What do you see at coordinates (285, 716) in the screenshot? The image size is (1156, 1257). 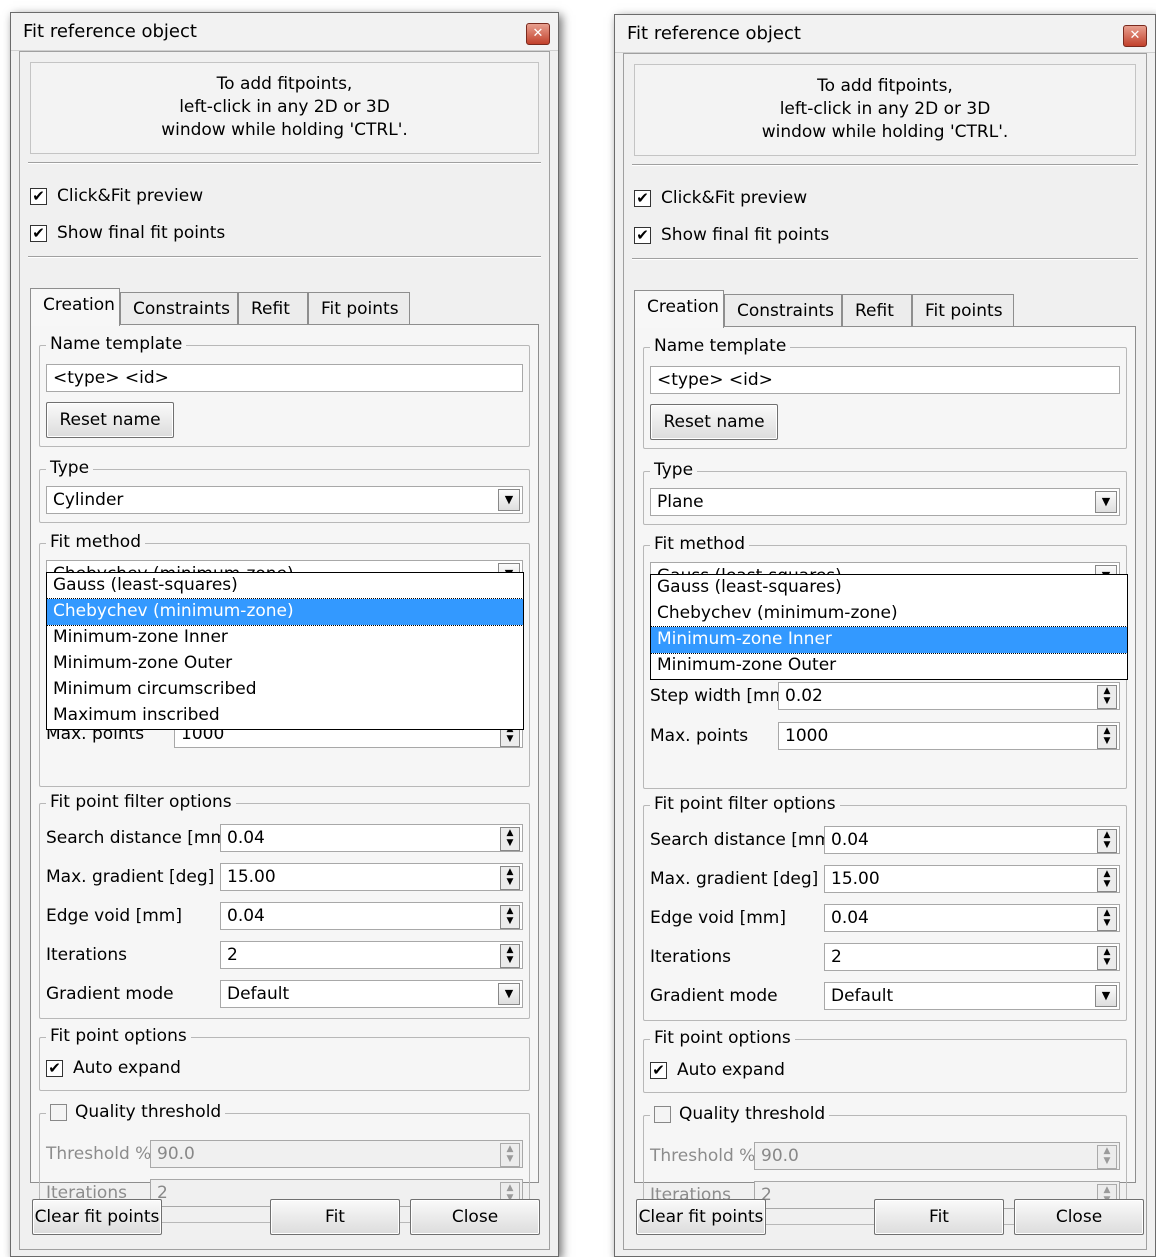 I see `dropdown-option: Maximum inscribed` at bounding box center [285, 716].